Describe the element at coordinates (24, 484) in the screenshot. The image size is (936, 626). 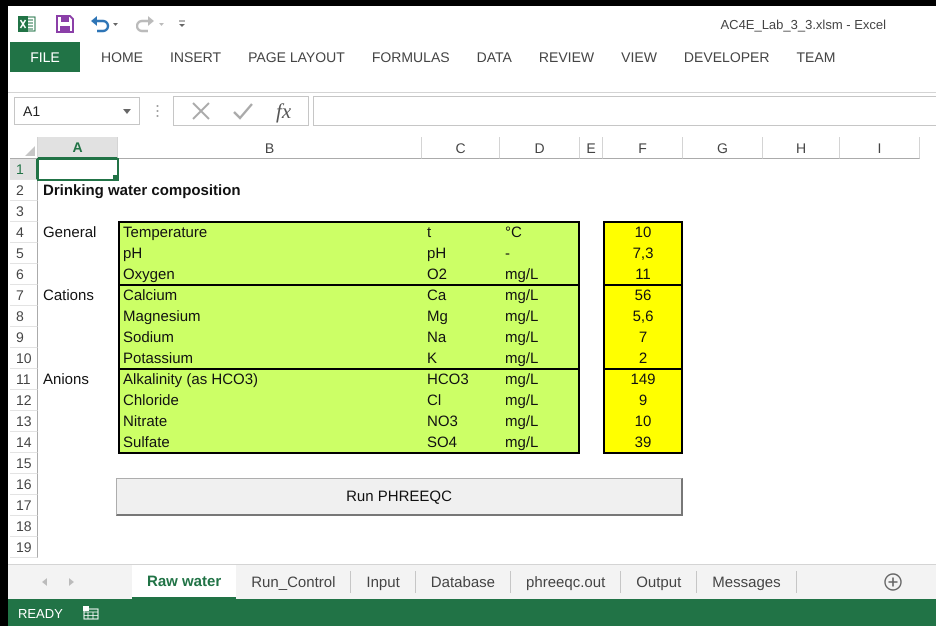
I see `row-header: 16` at that location.